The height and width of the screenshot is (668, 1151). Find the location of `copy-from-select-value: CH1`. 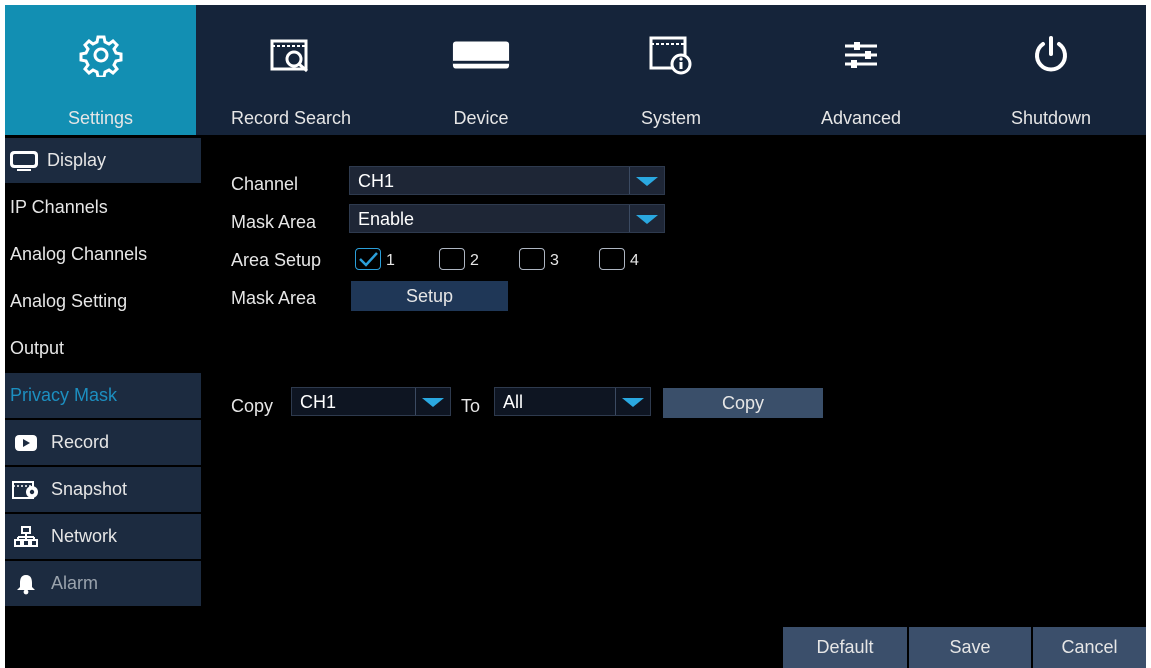

copy-from-select-value: CH1 is located at coordinates (318, 402).